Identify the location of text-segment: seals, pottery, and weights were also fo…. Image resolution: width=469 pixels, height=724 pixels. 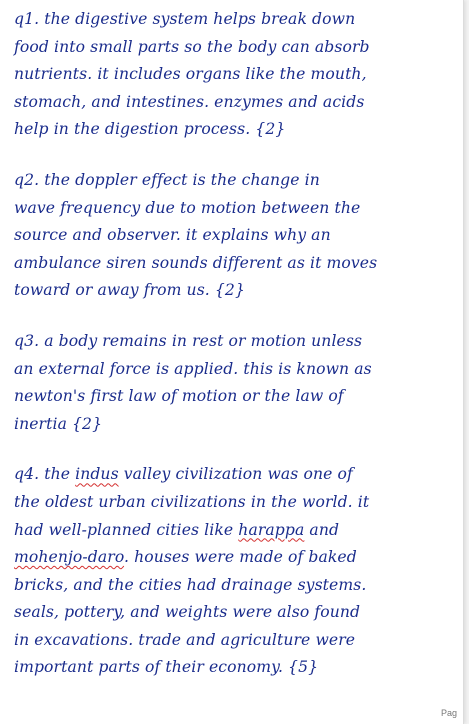
(187, 612).